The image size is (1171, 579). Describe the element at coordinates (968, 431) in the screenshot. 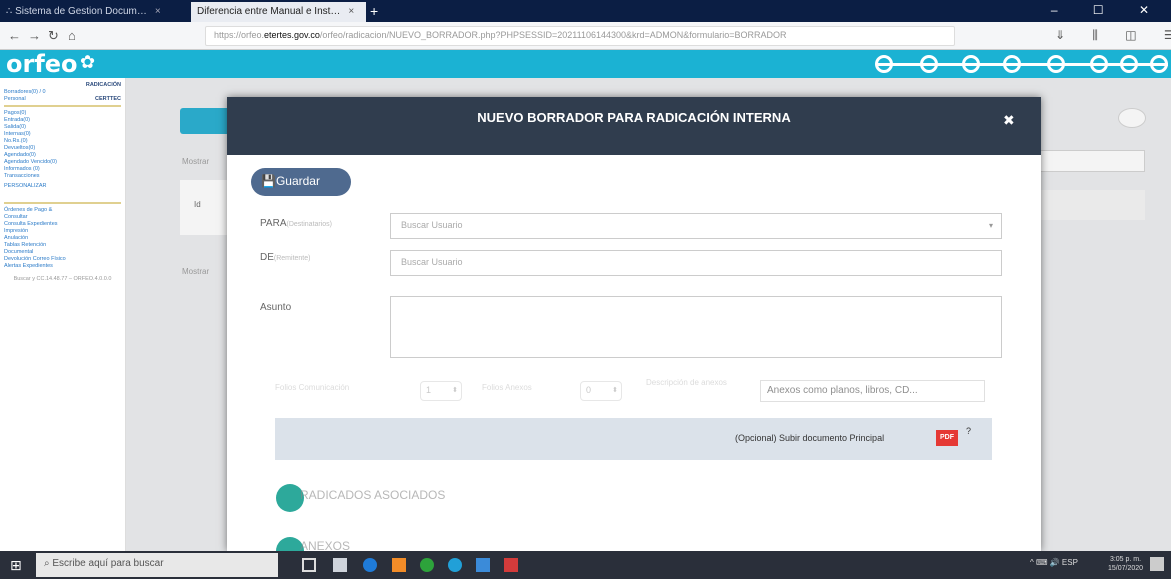

I see `upload-help-icon: ?` at that location.